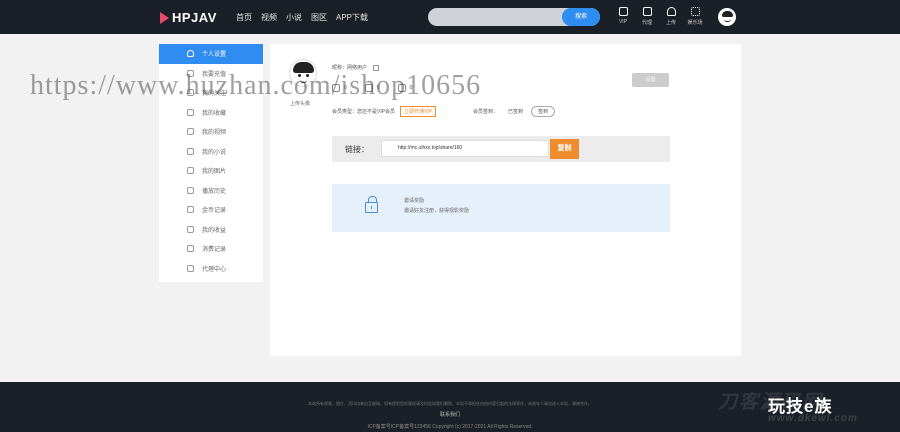  What do you see at coordinates (543, 111) in the screenshot?
I see `signin-button: 签到` at bounding box center [543, 111].